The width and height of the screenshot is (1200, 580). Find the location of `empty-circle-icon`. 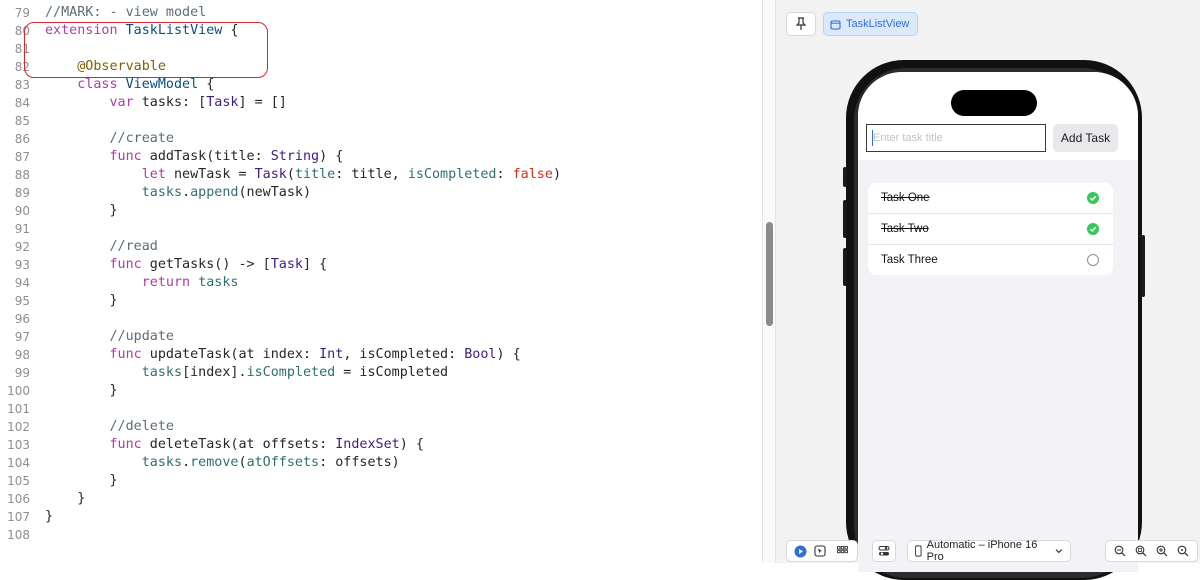

empty-circle-icon is located at coordinates (1093, 260).